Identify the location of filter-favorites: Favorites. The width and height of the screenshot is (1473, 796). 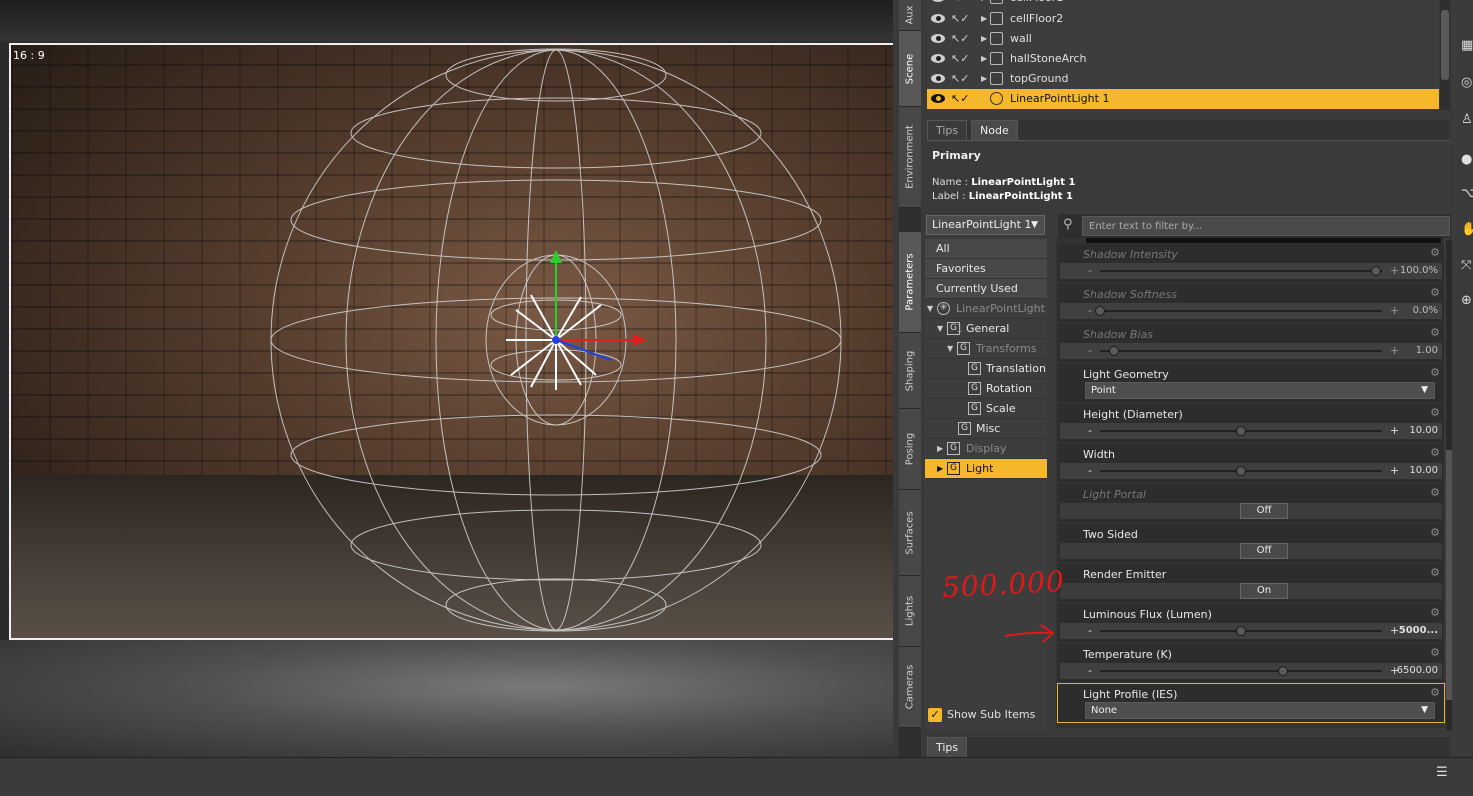
(986, 269).